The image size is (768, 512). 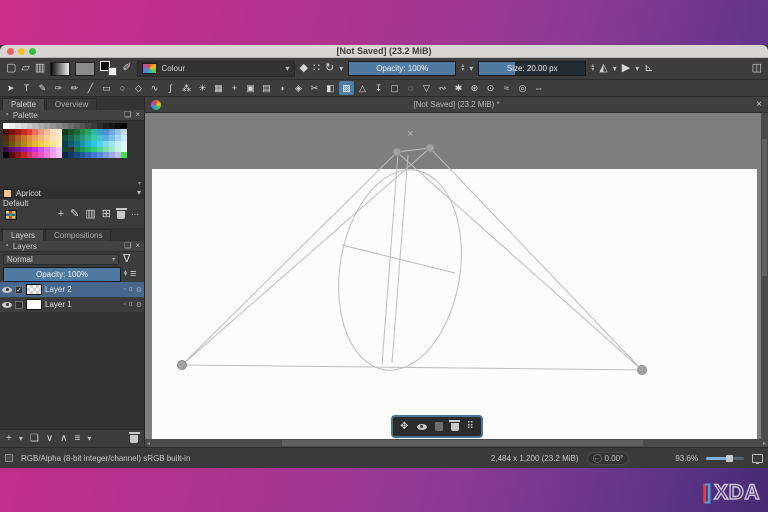 I want to click on layer-list-options-icon: ≡, so click(x=133, y=274).